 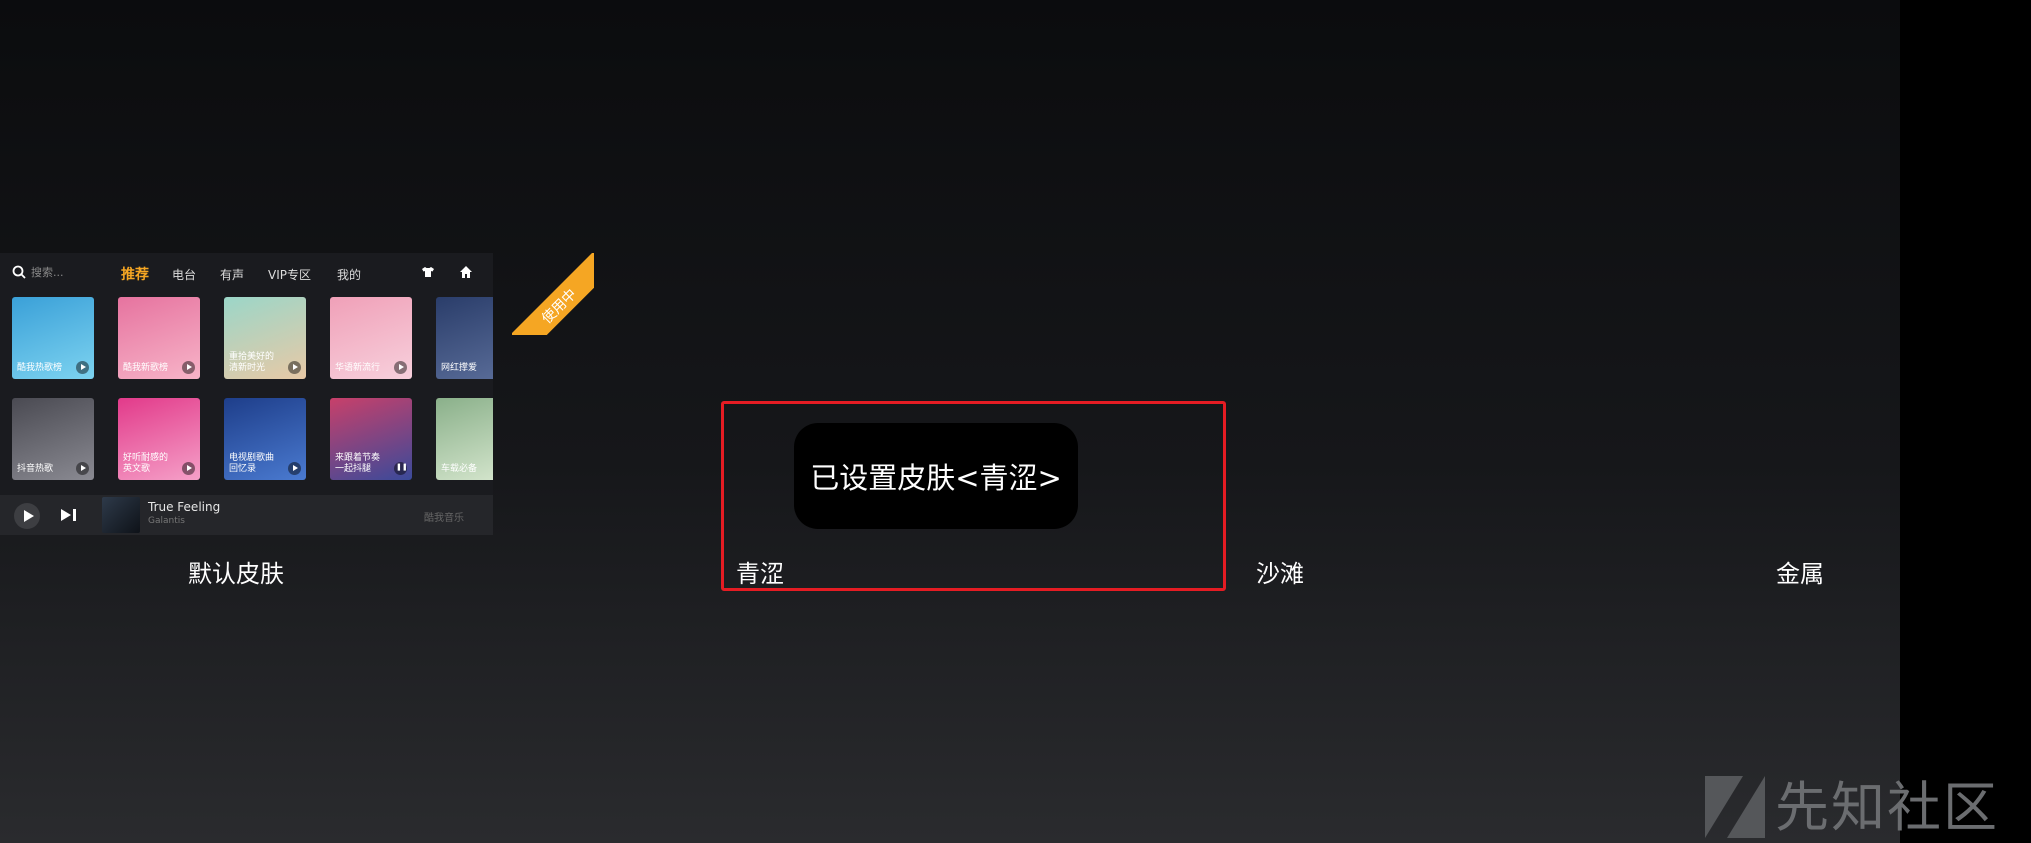 What do you see at coordinates (1965, 421) in the screenshot?
I see `right-black-bar` at bounding box center [1965, 421].